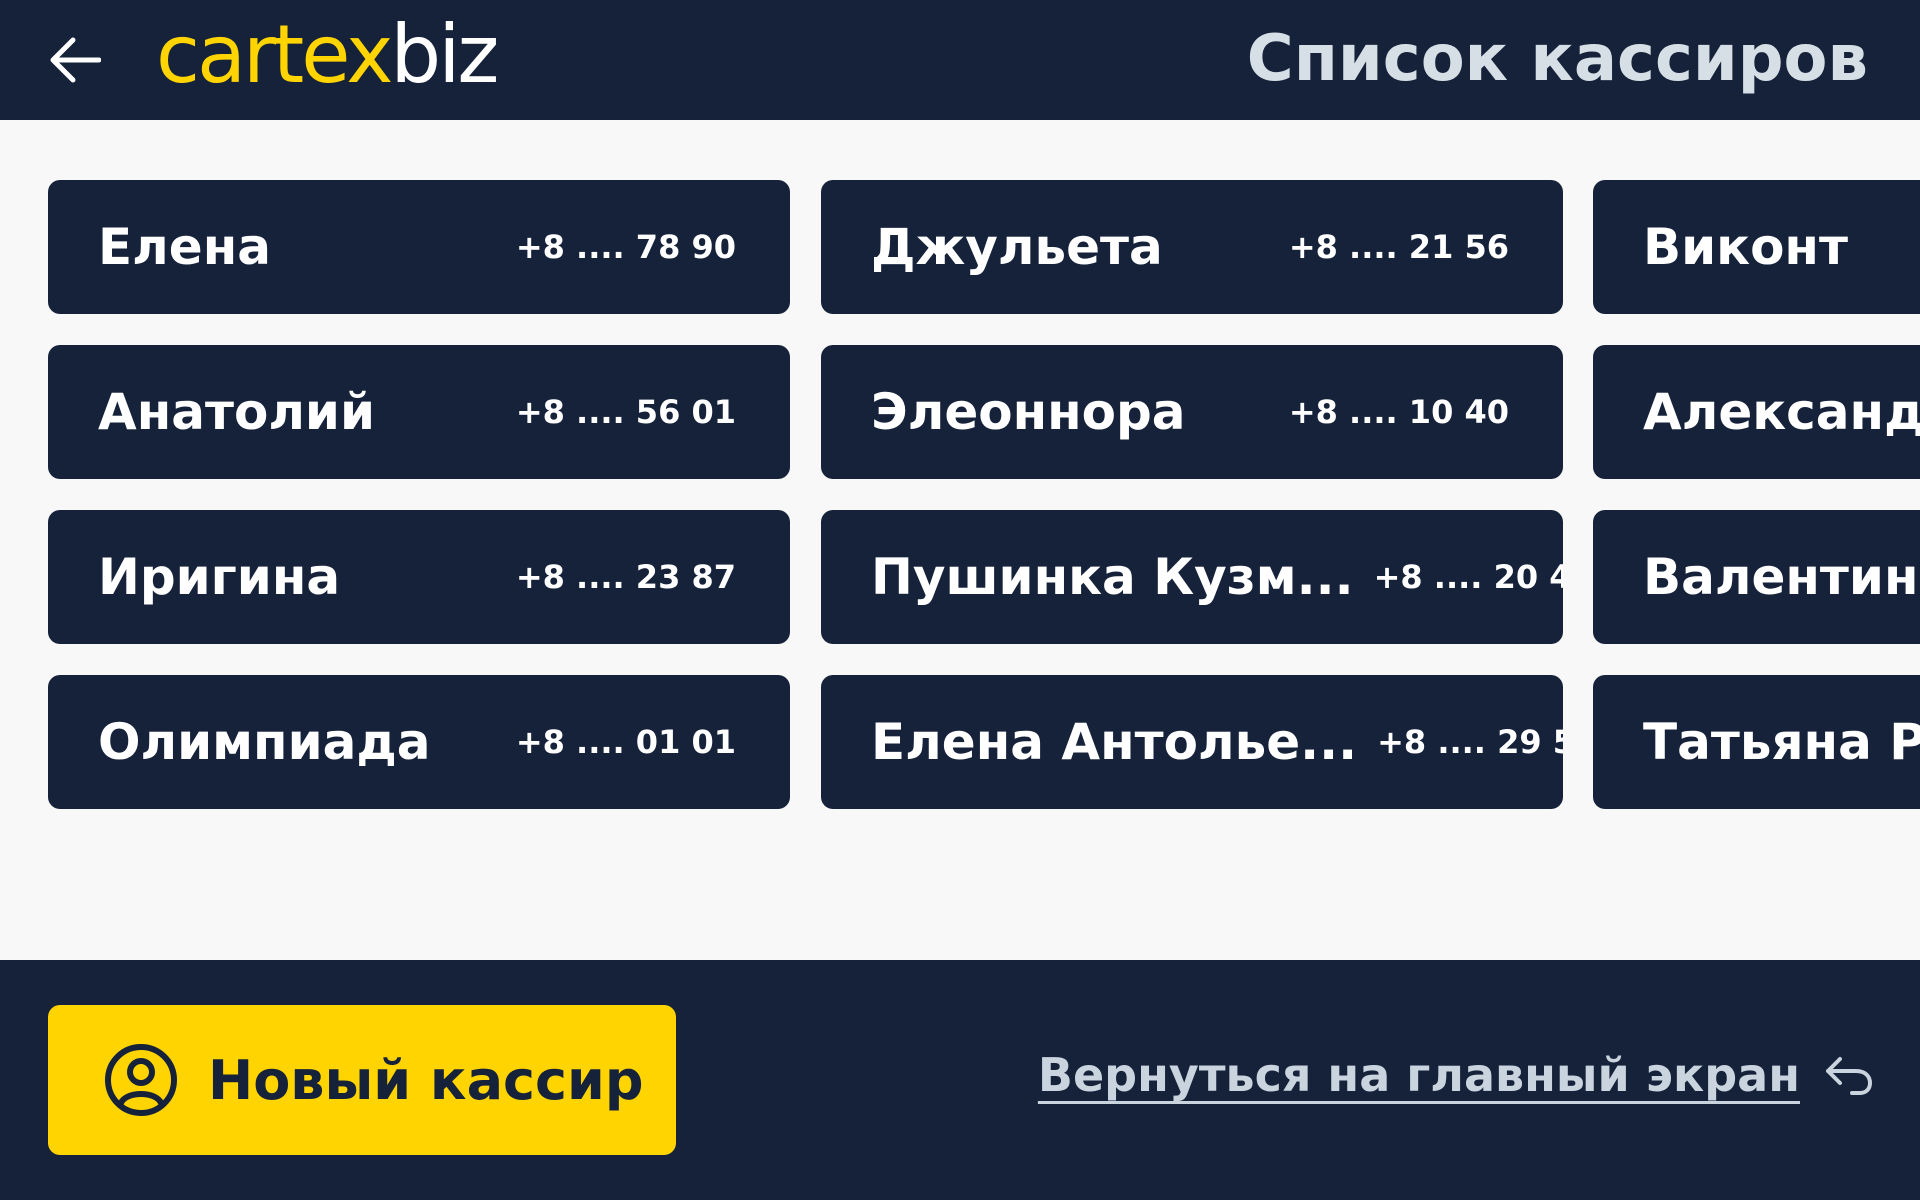 This screenshot has width=1920, height=1200. Describe the element at coordinates (625, 247) in the screenshot. I see `cashier-phone: +8 .... 78 90` at that location.